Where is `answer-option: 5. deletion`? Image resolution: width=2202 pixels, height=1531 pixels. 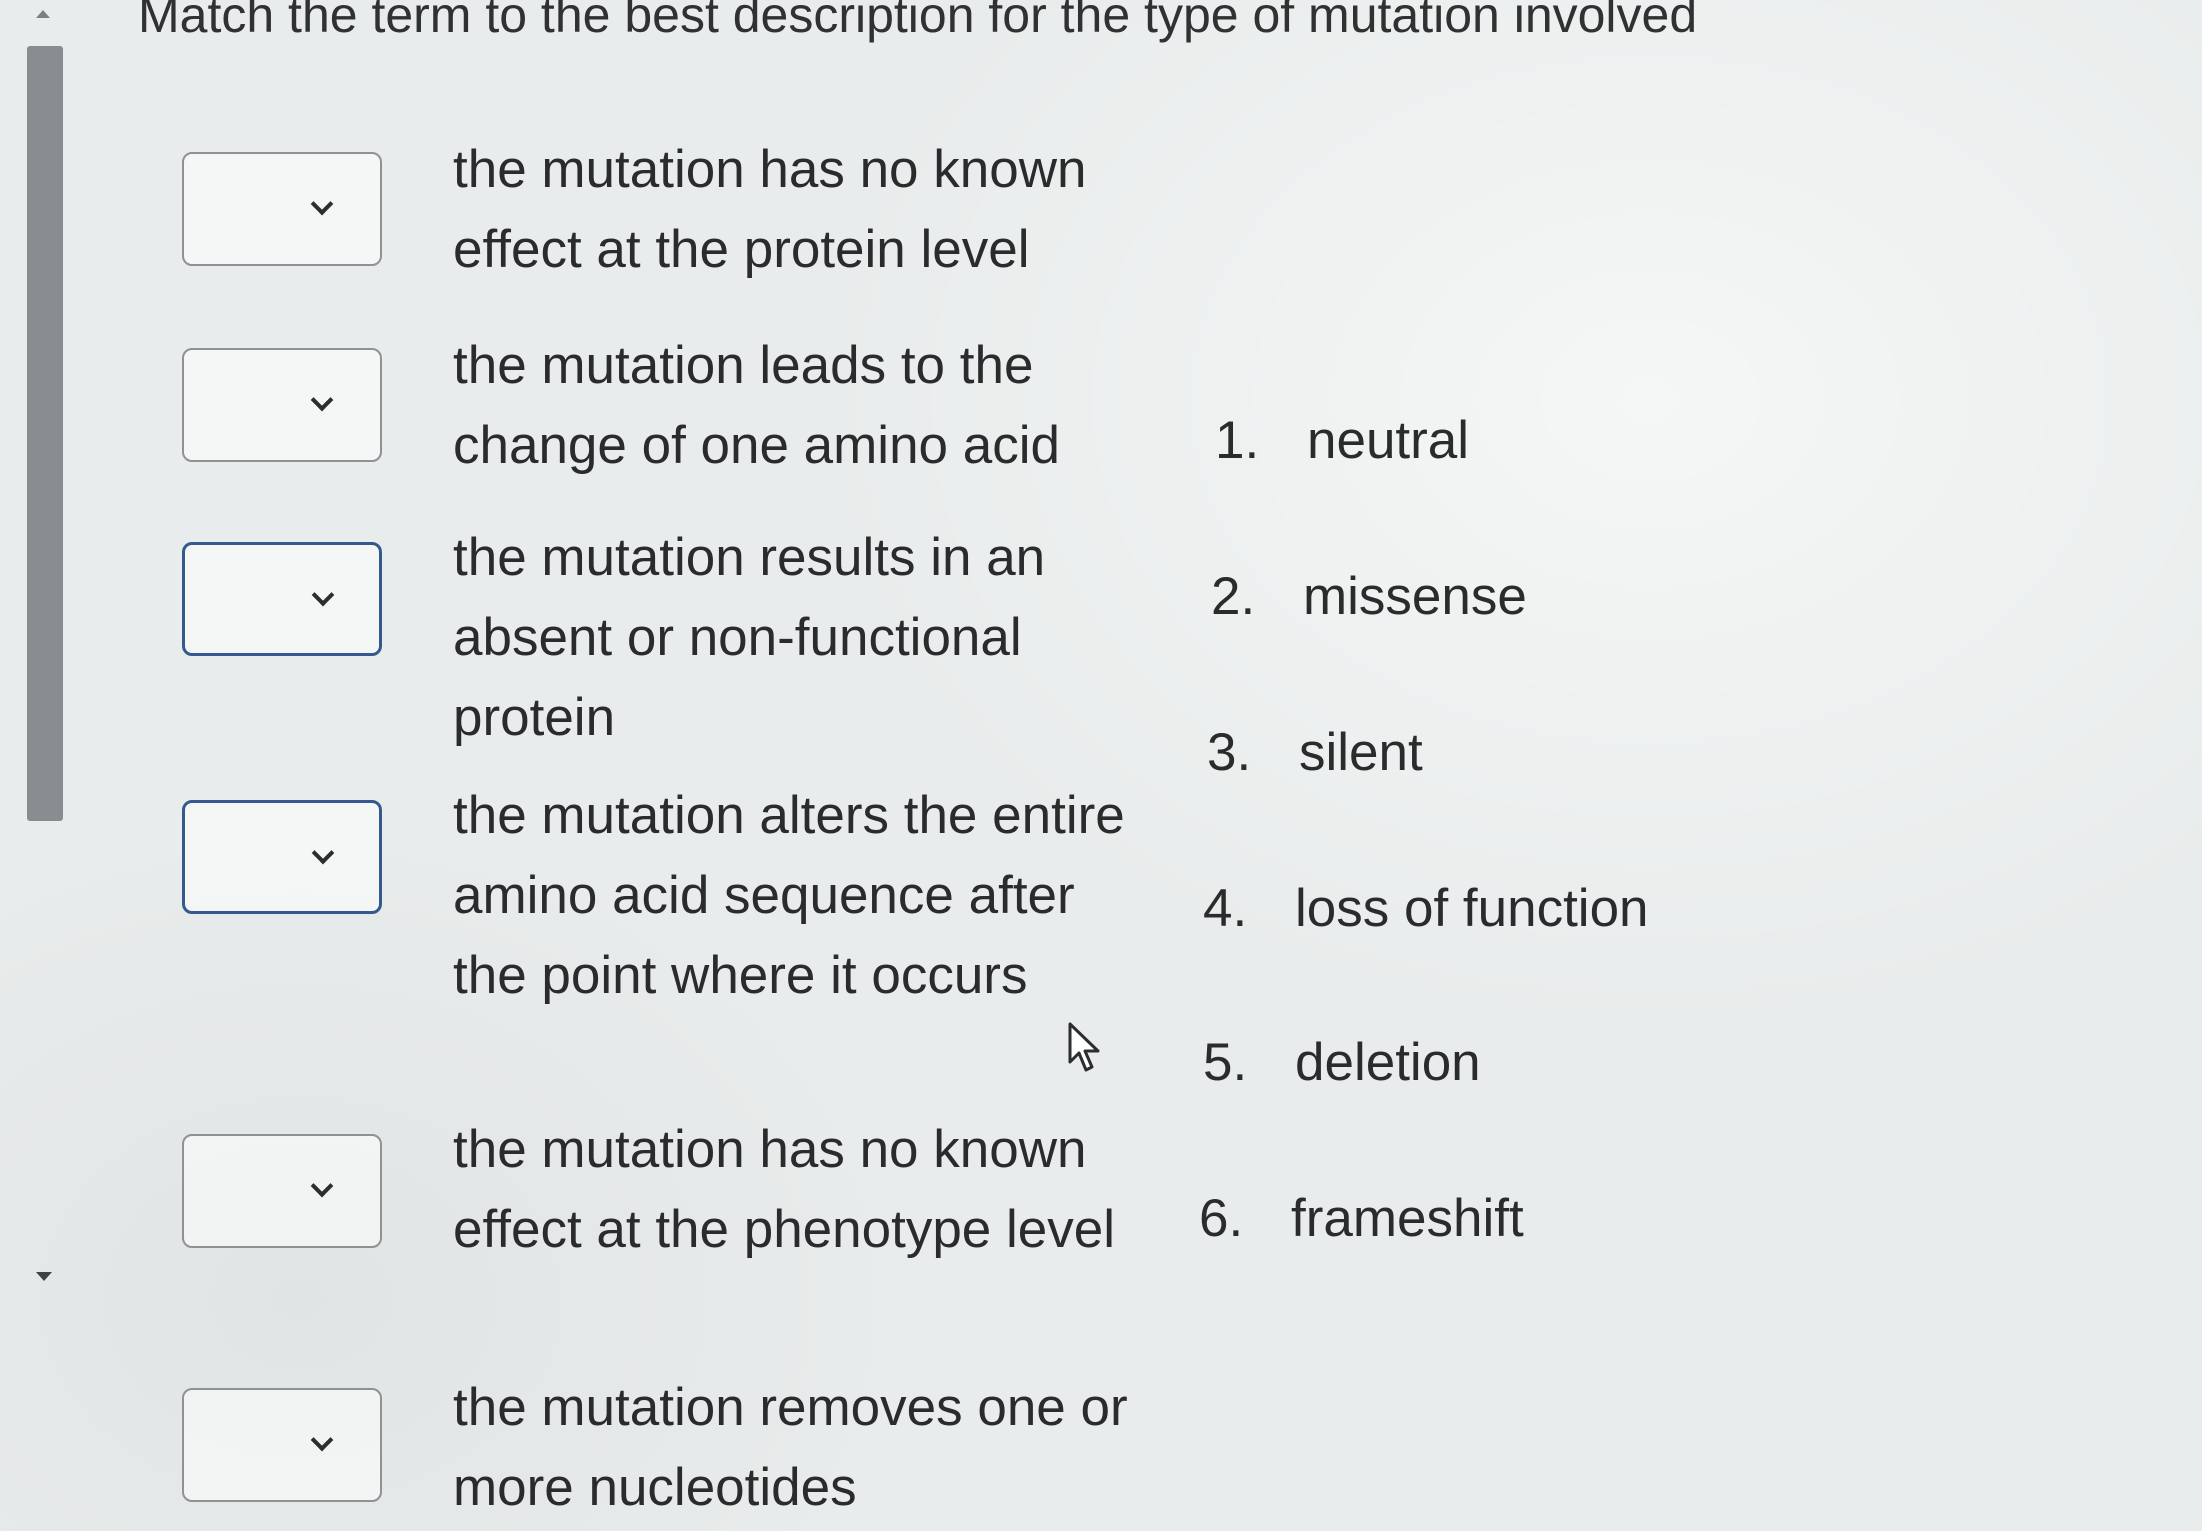
answer-option: 5. deletion is located at coordinates (1342, 1062).